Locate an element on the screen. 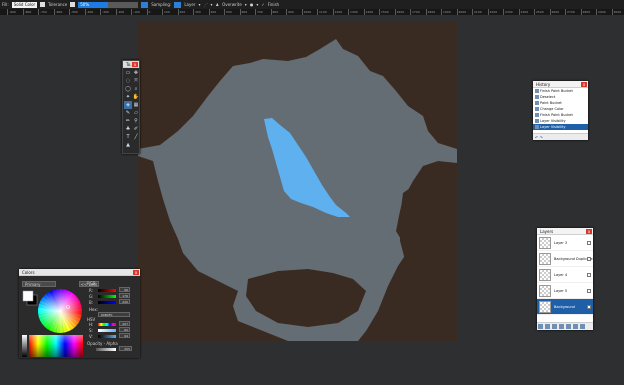 The height and width of the screenshot is (385, 624). ruler-tick: -400 is located at coordinates (89, 12).